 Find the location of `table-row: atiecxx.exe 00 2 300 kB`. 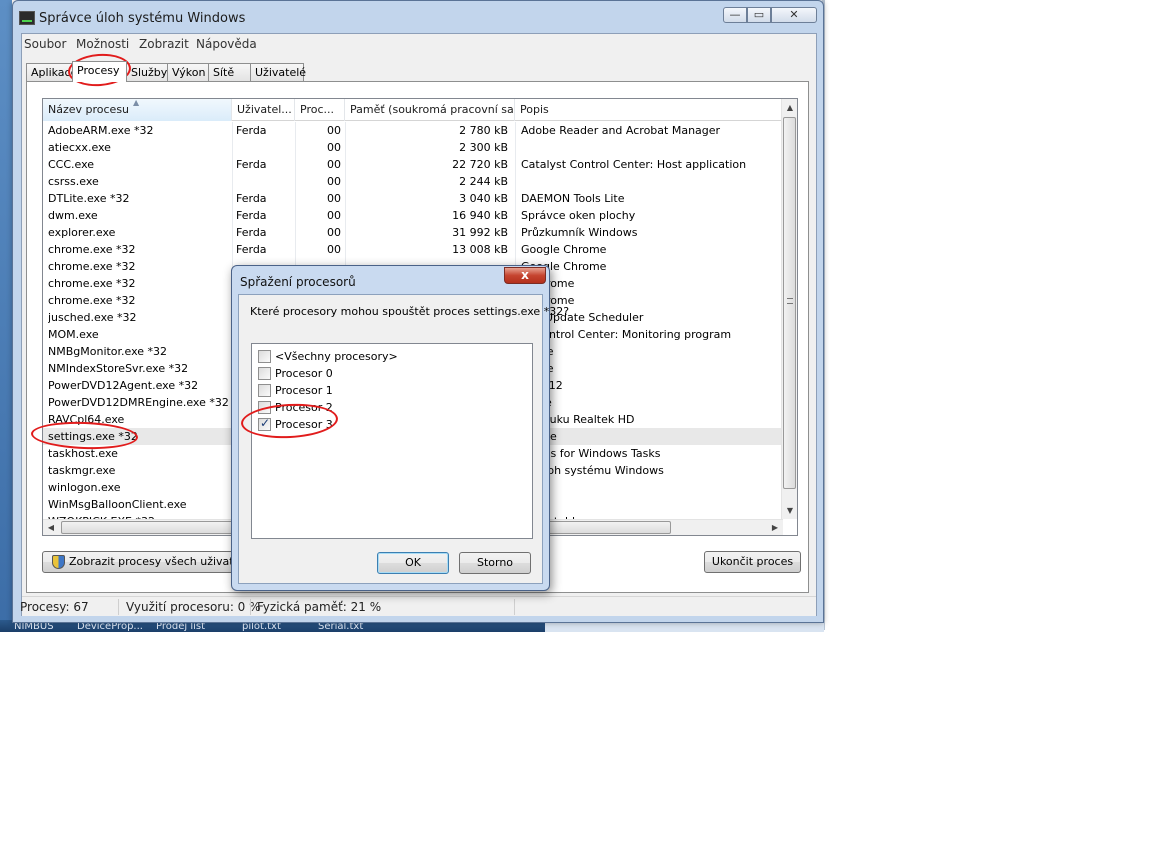

table-row: atiecxx.exe 00 2 300 kB is located at coordinates (413, 147).